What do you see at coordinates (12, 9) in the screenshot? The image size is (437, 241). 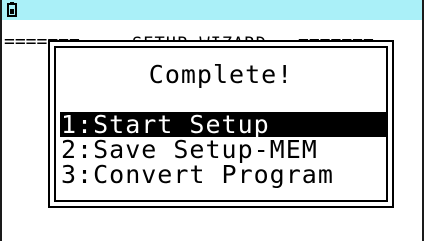 I see `battery-icon` at bounding box center [12, 9].